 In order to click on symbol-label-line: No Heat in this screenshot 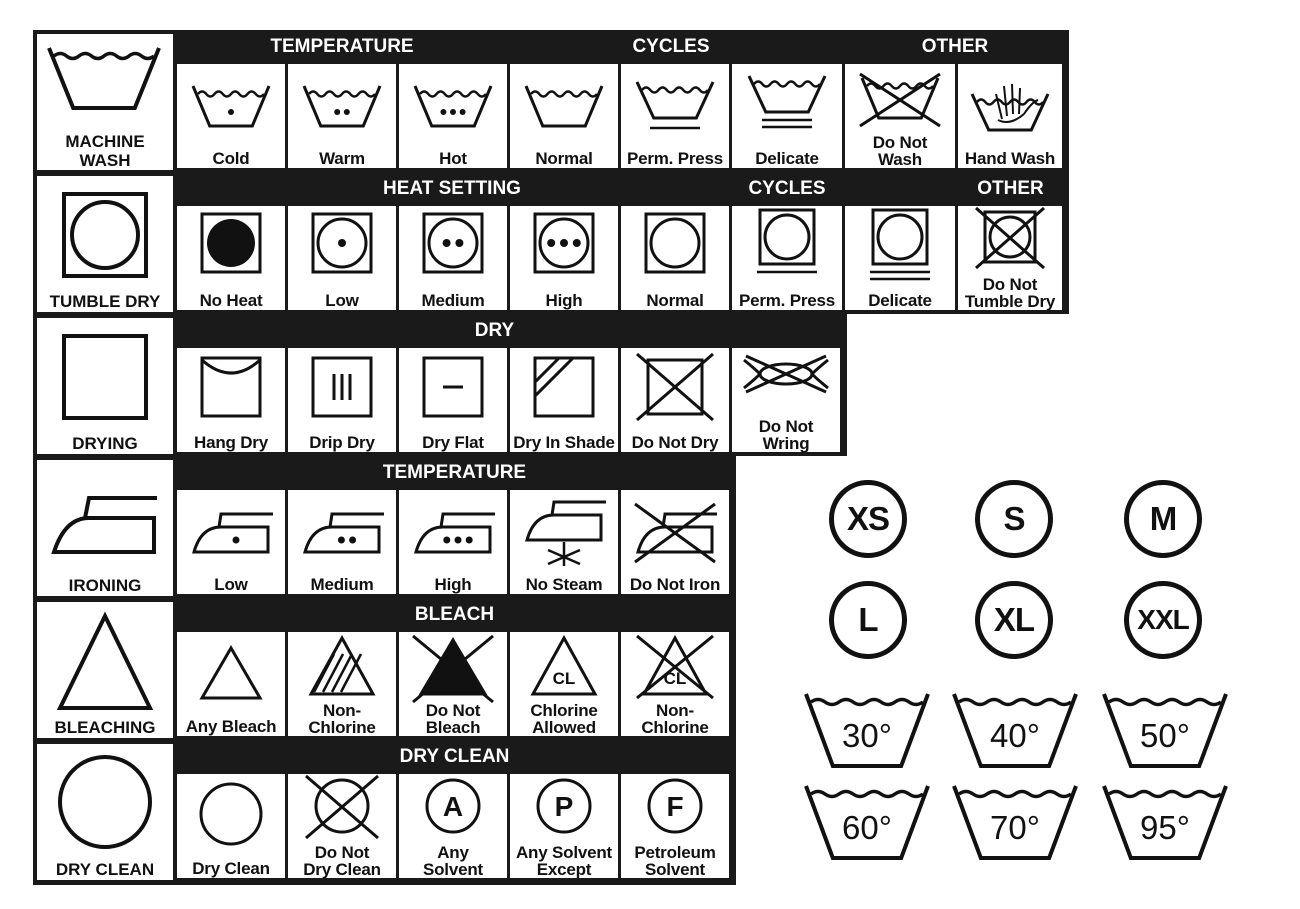, I will do `click(231, 300)`.